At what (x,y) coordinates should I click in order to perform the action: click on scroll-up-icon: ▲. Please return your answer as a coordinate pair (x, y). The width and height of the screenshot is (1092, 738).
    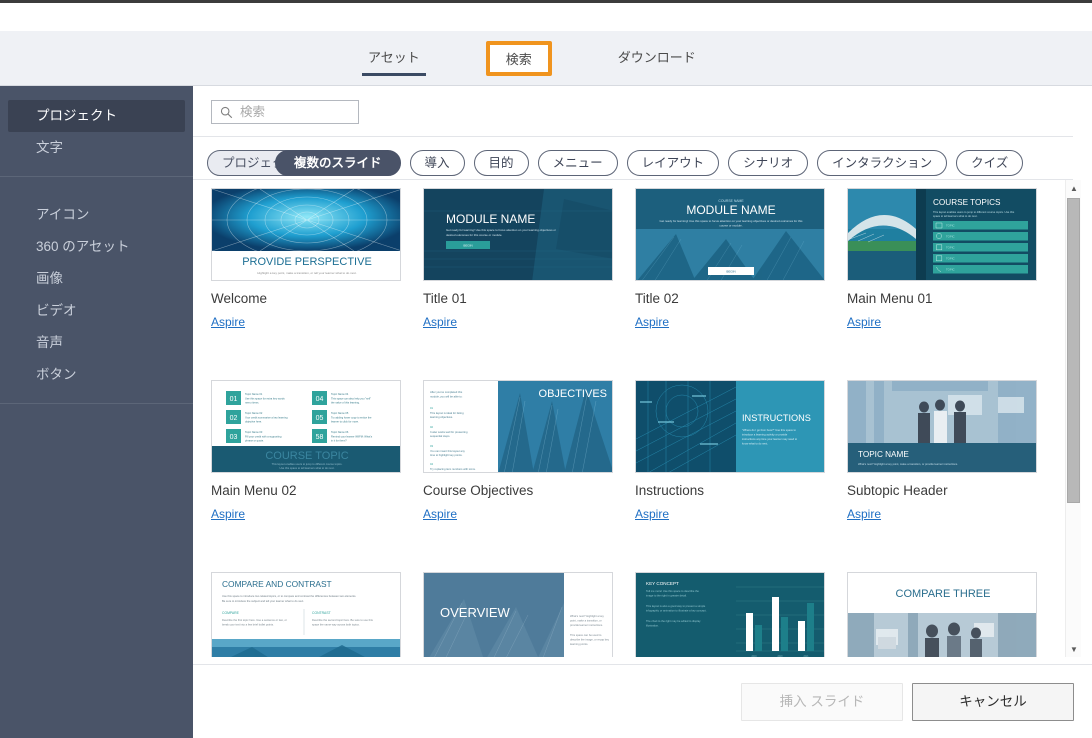
    Looking at the image, I should click on (1074, 188).